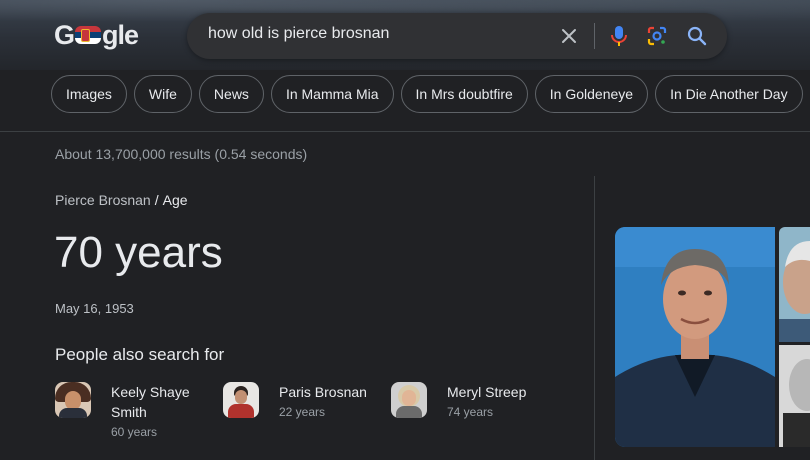 This screenshot has width=810, height=460. Describe the element at coordinates (94, 308) in the screenshot. I see `answer-birth-date: May 16, 1953` at that location.